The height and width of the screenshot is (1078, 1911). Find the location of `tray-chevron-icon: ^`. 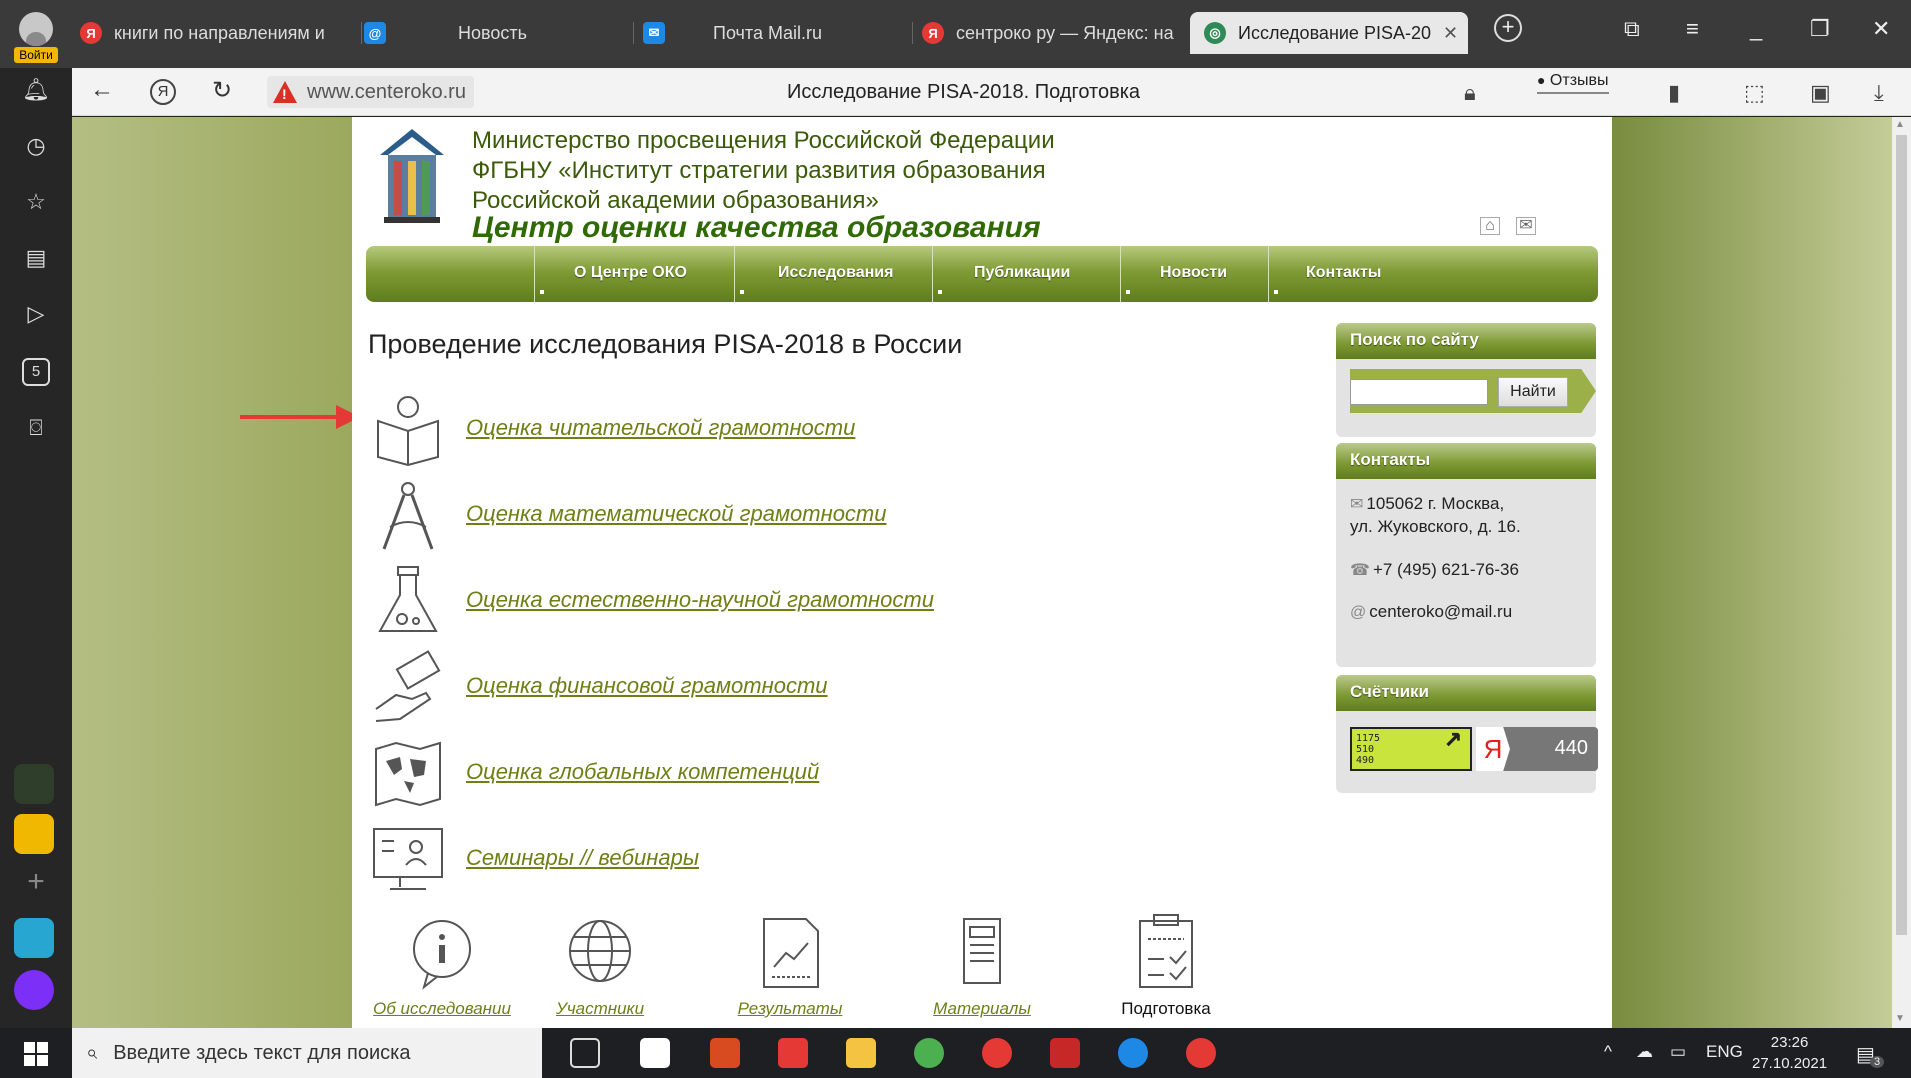

tray-chevron-icon: ^ is located at coordinates (1608, 1052).